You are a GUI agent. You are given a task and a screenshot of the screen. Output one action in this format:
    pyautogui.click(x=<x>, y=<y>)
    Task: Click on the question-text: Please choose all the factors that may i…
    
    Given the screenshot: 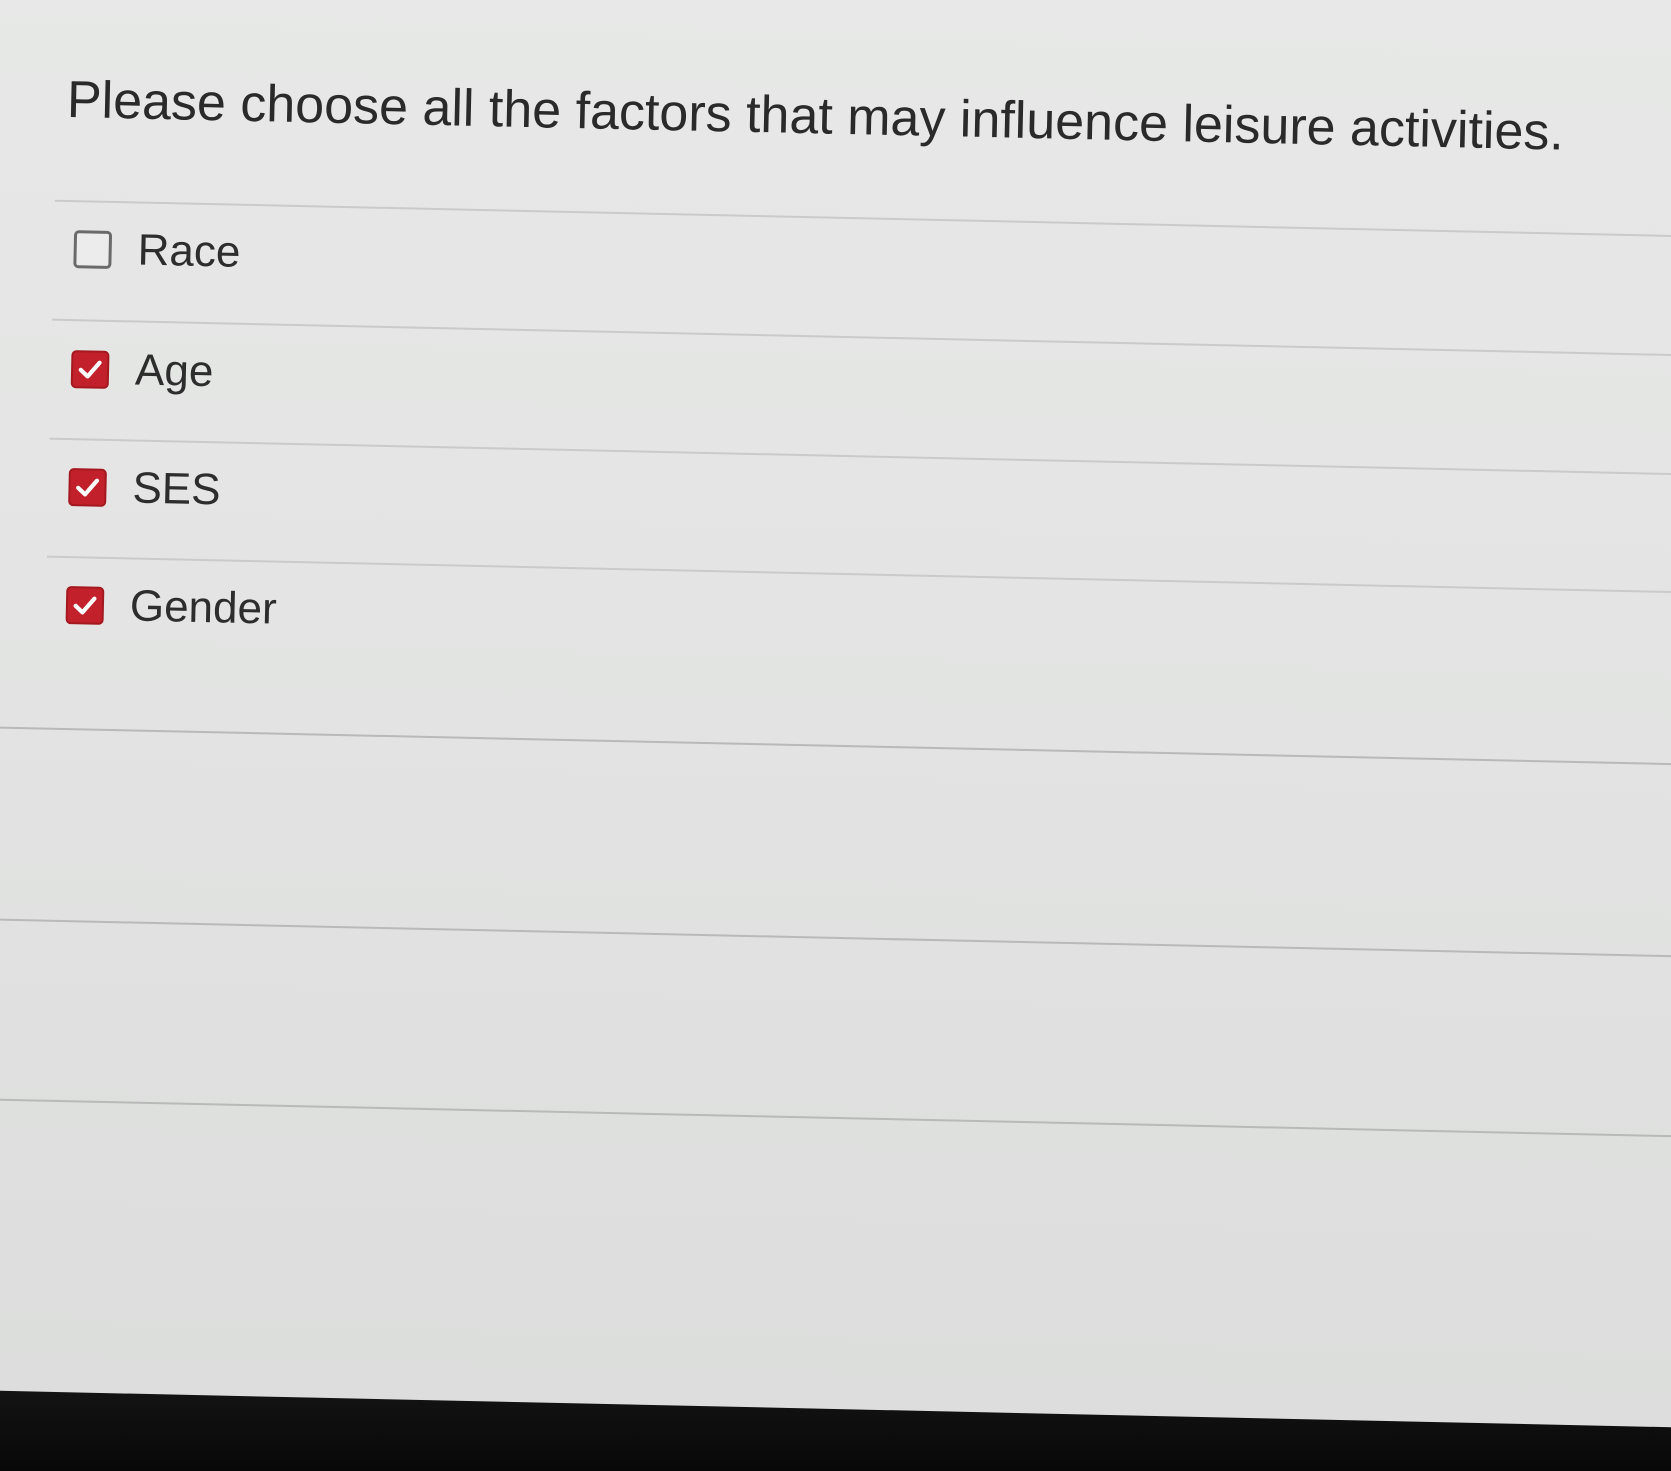 What is the action you would take?
    pyautogui.click(x=815, y=116)
    